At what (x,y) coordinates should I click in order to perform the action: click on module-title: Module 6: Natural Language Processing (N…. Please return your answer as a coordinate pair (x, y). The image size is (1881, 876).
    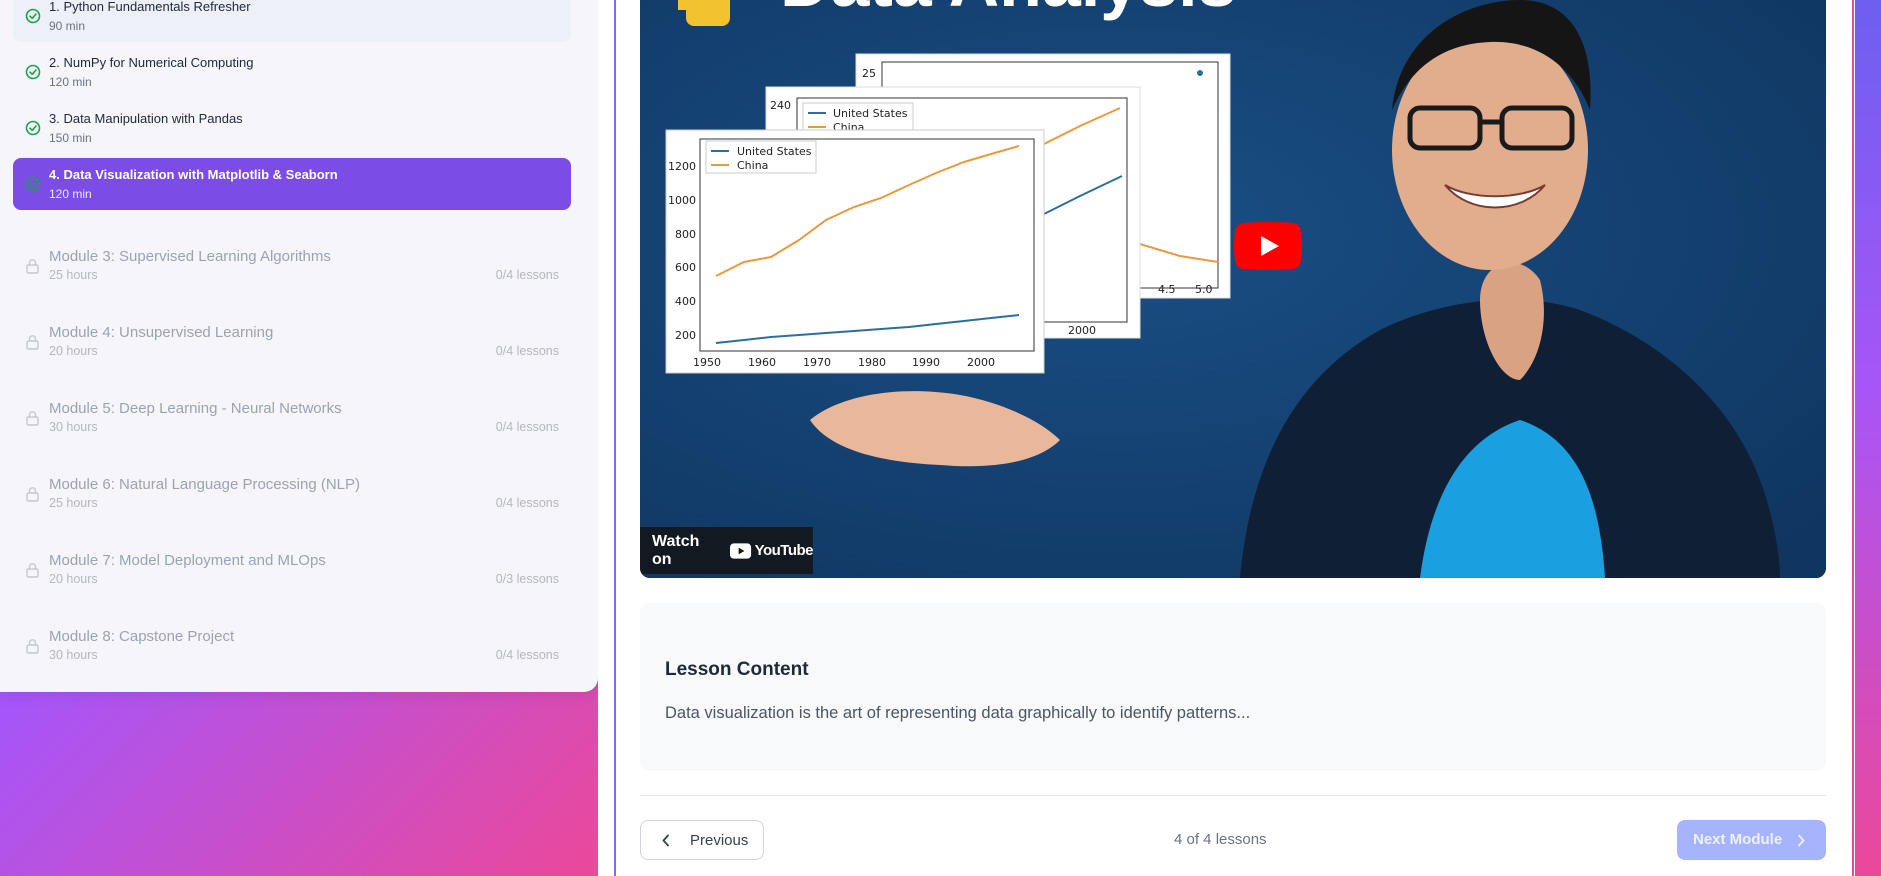
    Looking at the image, I should click on (205, 484).